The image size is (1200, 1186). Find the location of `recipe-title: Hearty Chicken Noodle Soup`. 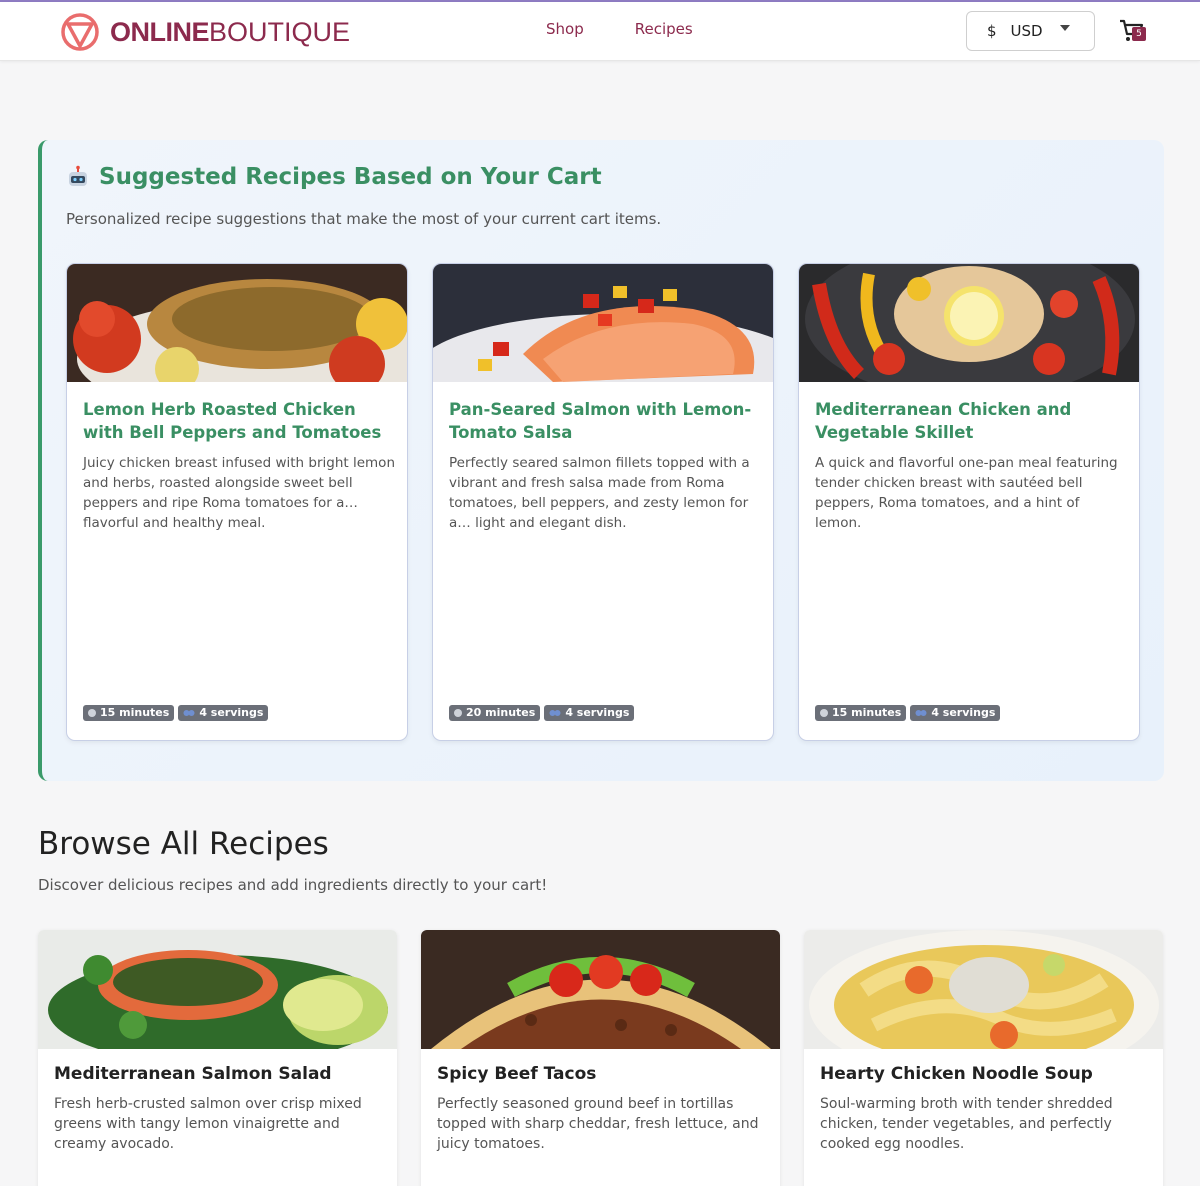

recipe-title: Hearty Chicken Noodle Soup is located at coordinates (956, 1074).